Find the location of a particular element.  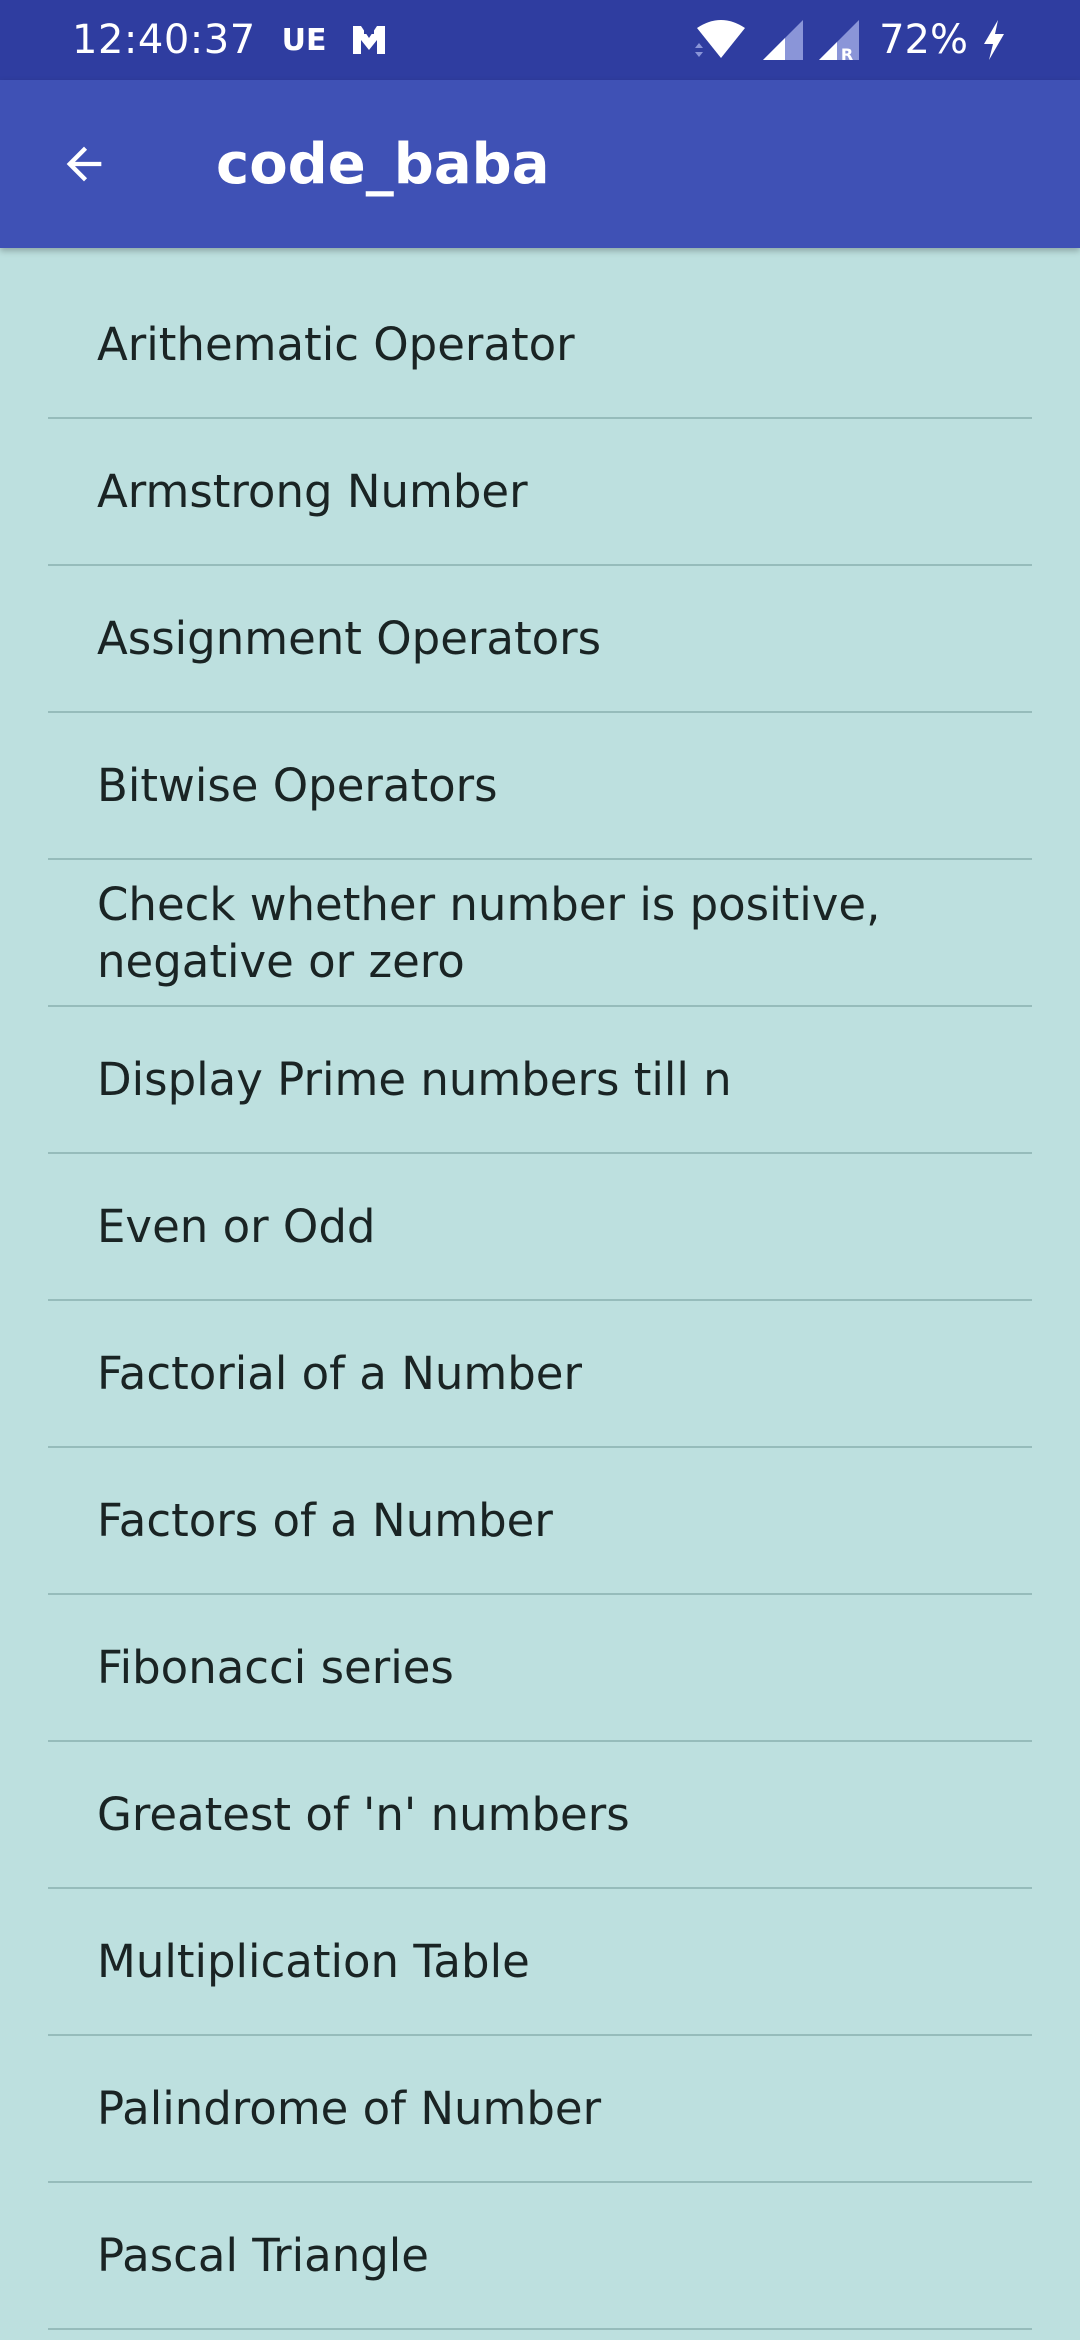

list-item: Factorial of a Number is located at coordinates (540, 1374).